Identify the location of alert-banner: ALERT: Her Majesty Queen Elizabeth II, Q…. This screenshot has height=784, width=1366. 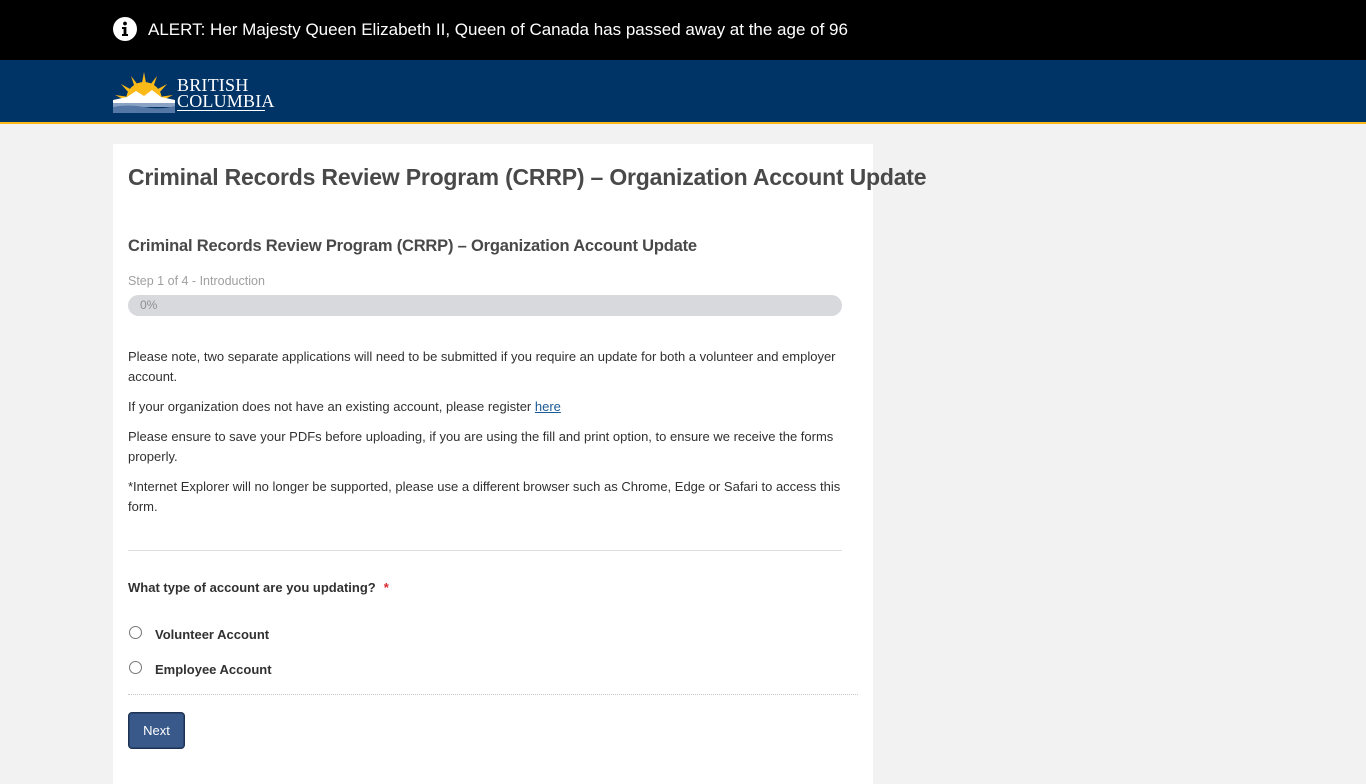
(683, 30).